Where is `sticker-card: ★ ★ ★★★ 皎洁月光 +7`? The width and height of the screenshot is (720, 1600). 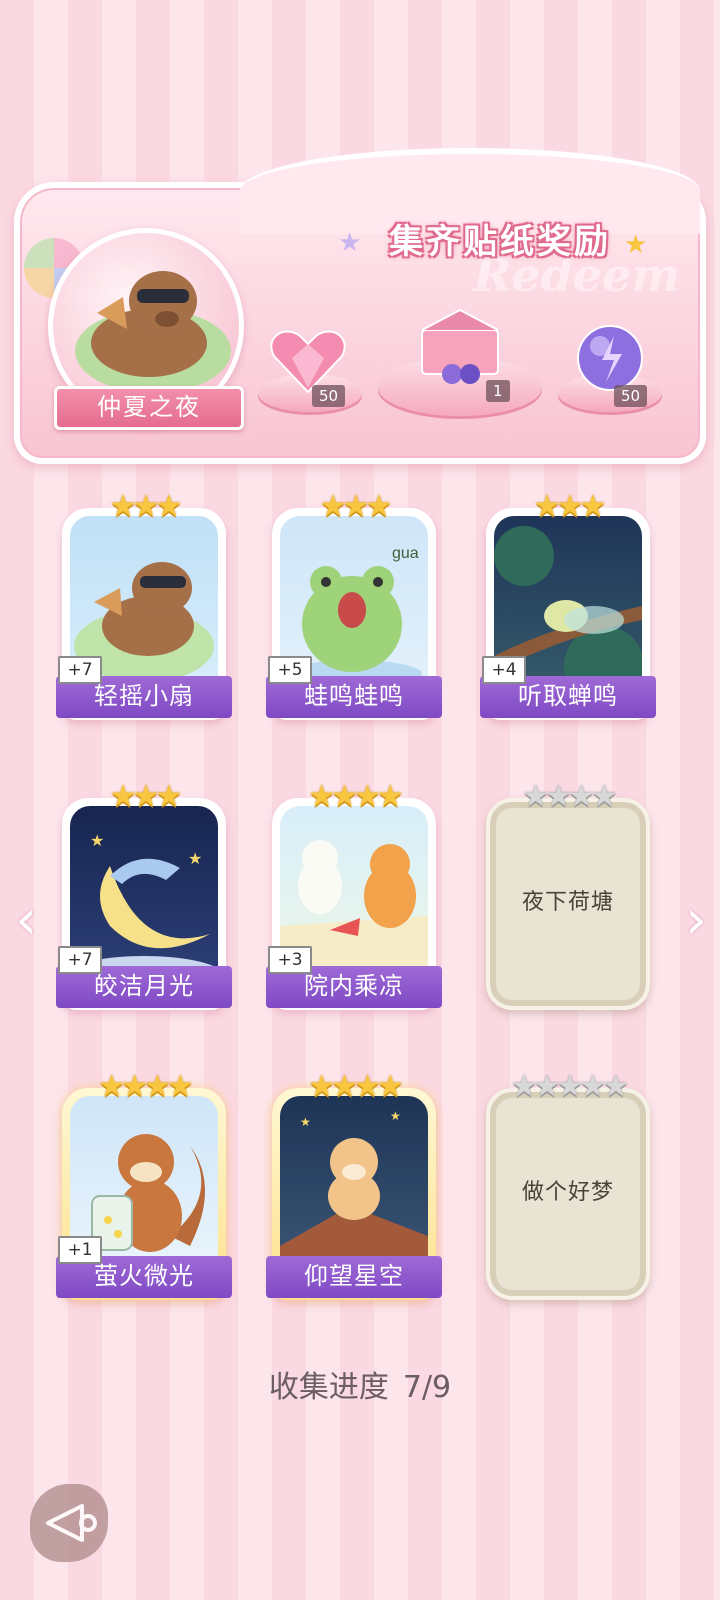 sticker-card: ★ ★ ★★★ 皎洁月光 +7 is located at coordinates (144, 895).